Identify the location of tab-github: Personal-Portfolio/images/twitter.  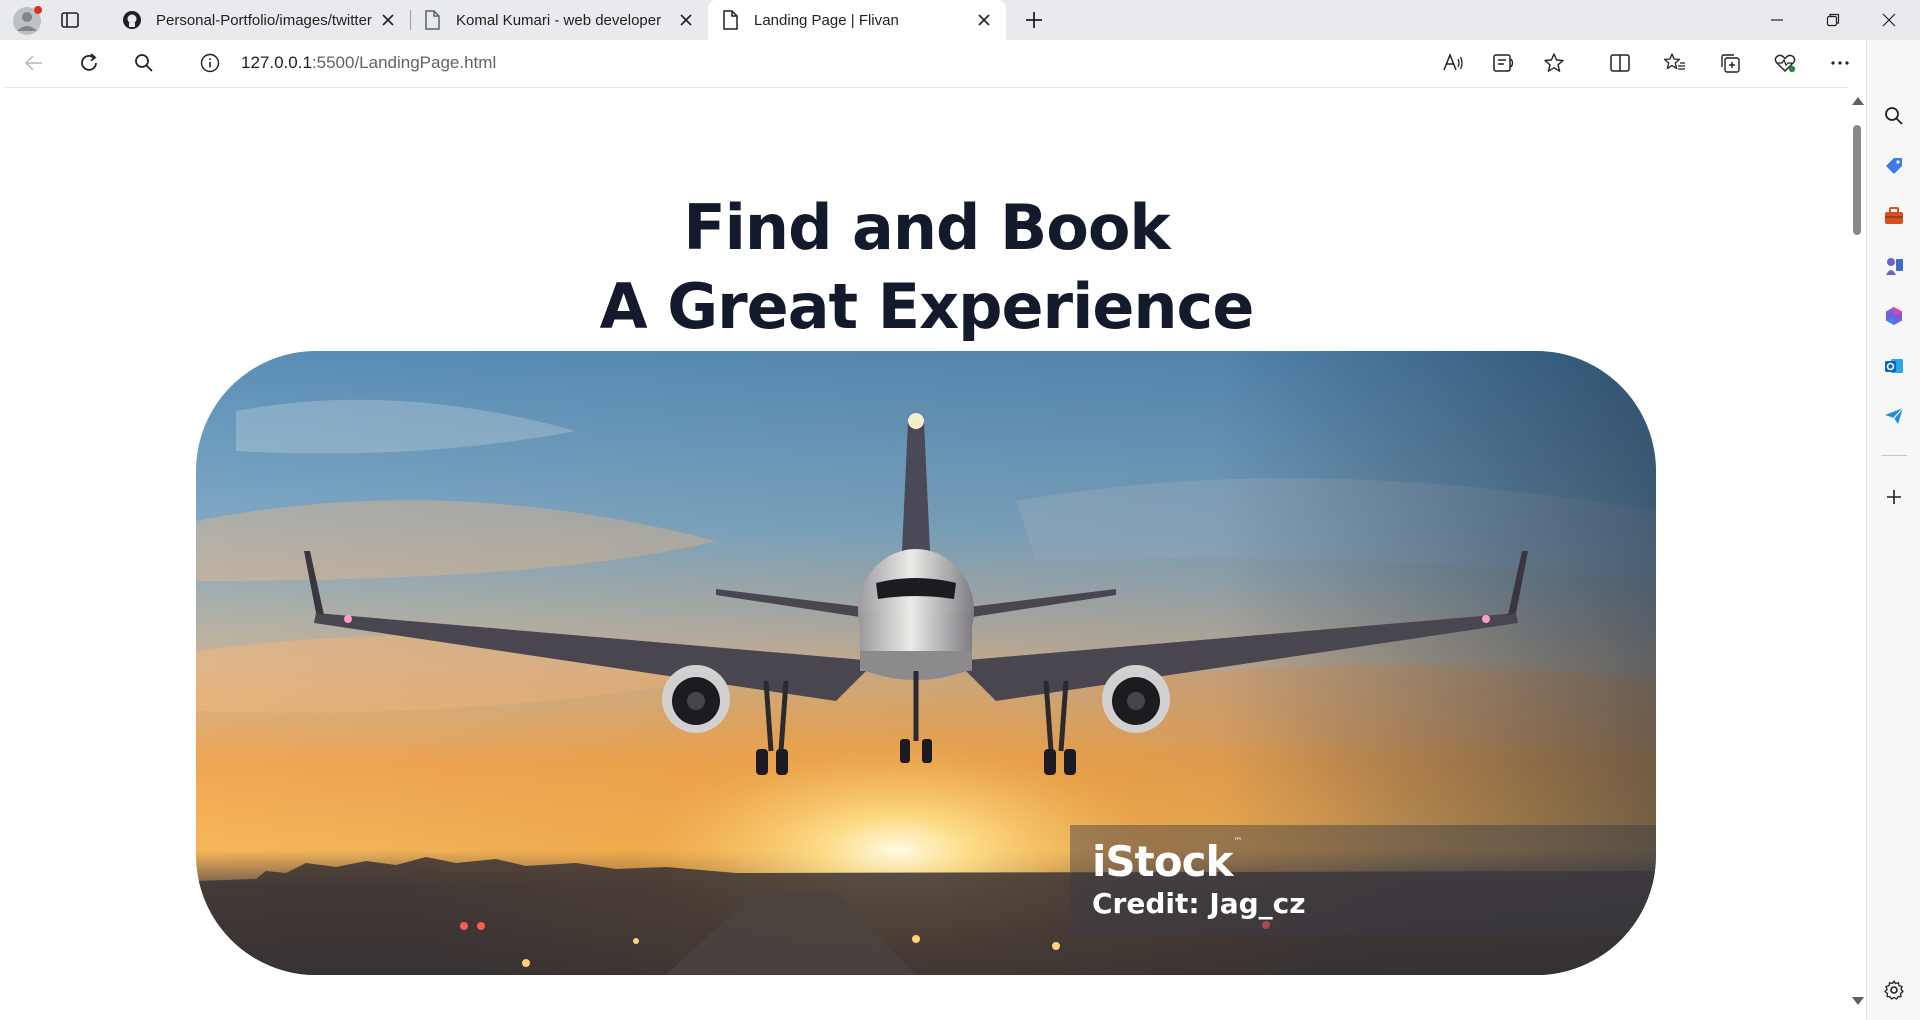
(260, 20).